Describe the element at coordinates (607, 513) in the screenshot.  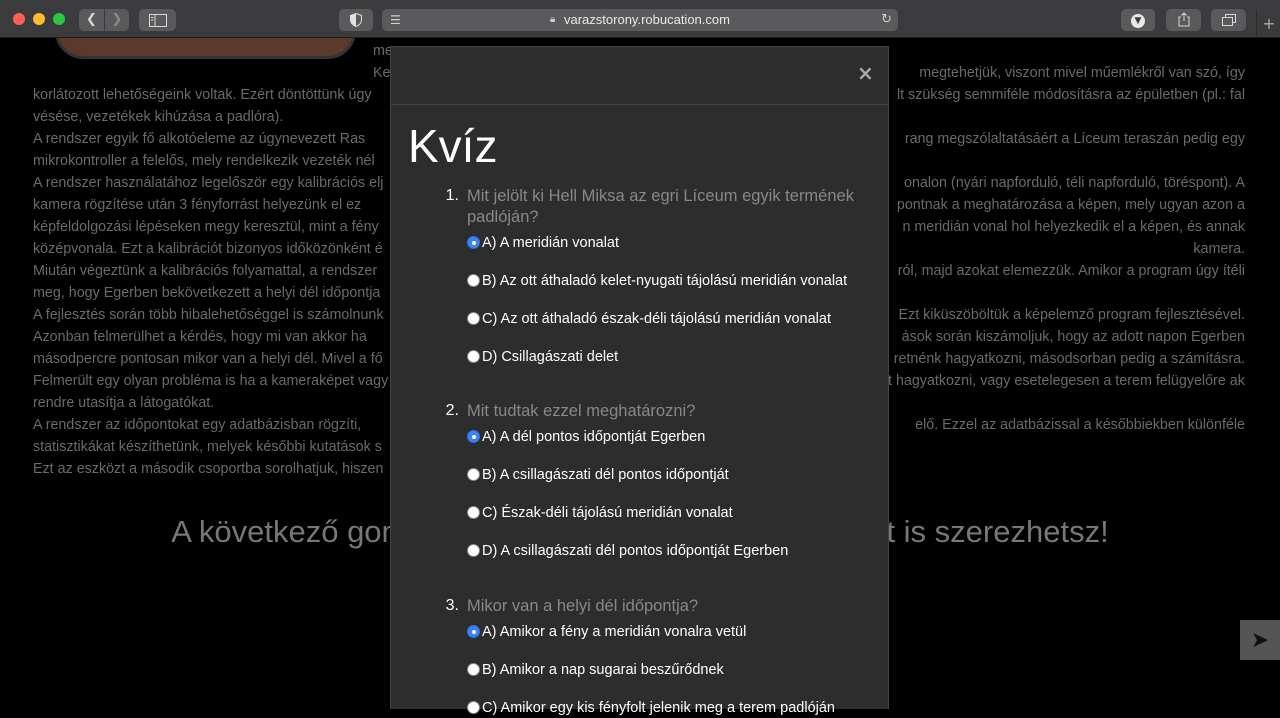
I see `answer-label: C) Észak-déli tájolású meridián vonalat` at that location.